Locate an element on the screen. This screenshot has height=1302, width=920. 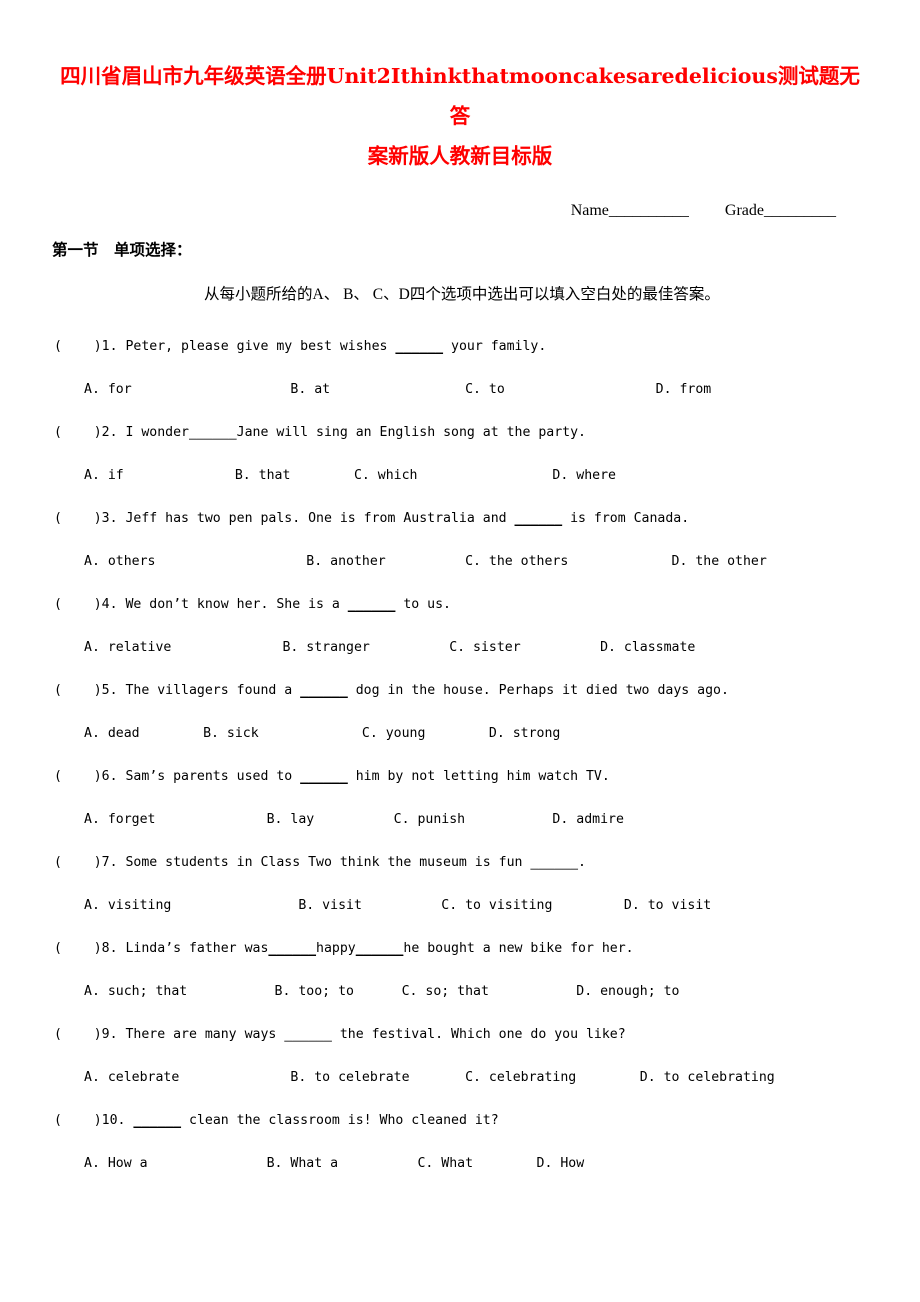
question-text: The villagers found a is located at coordinates (209, 690).